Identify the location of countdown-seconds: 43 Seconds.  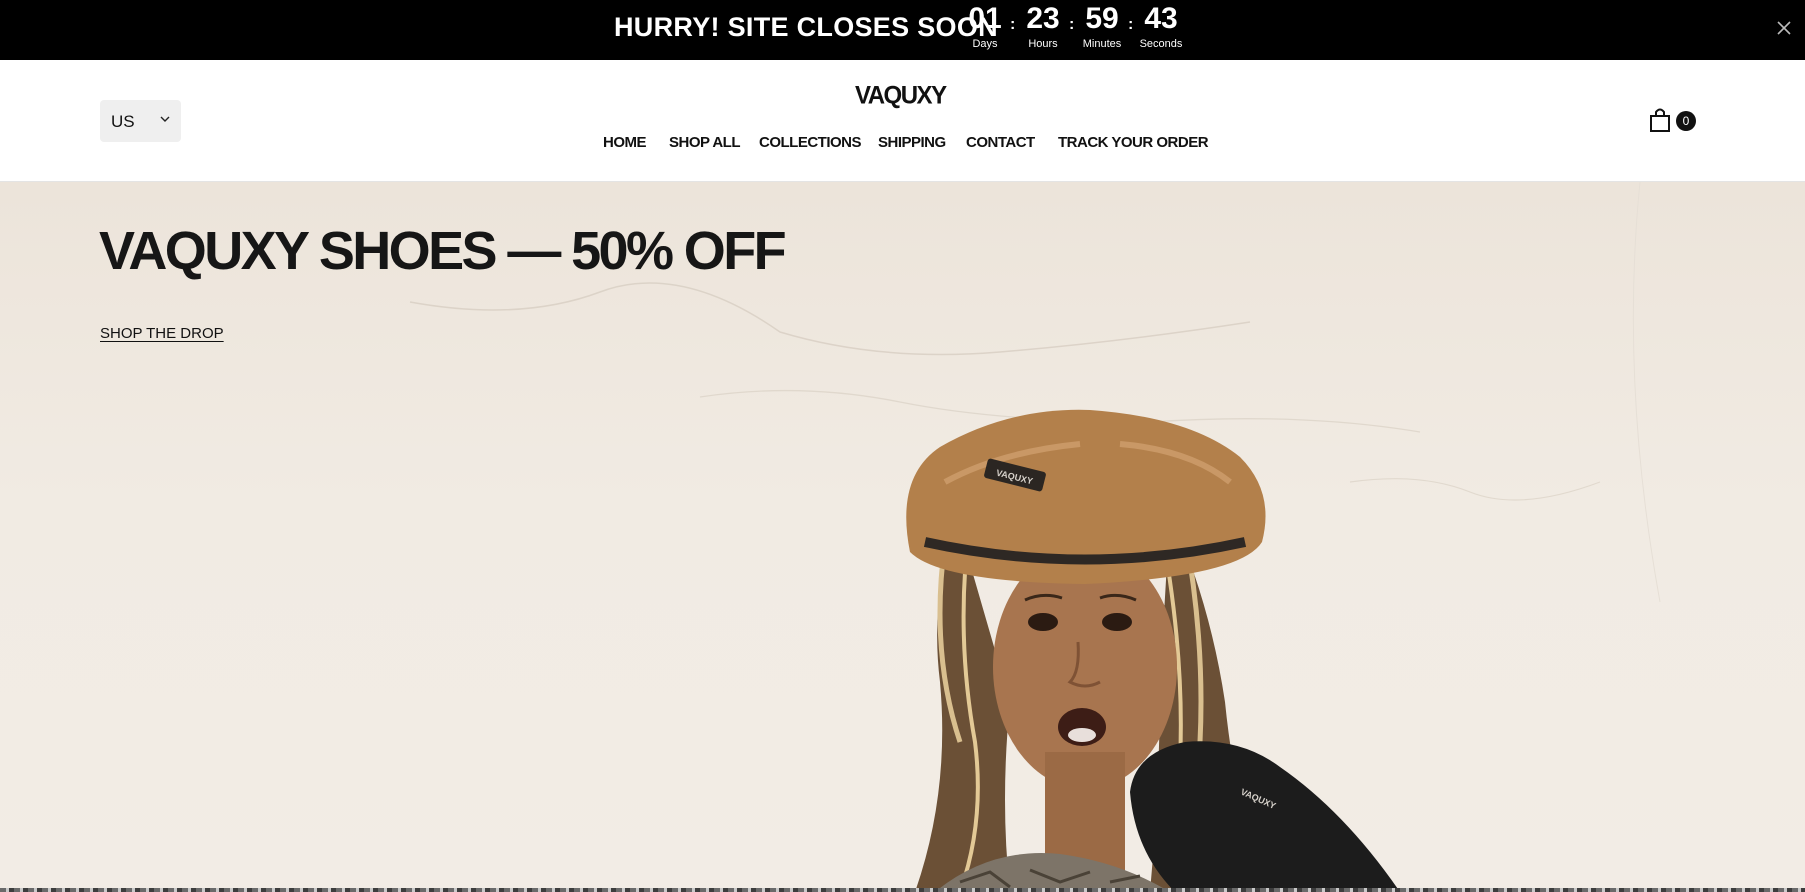
(1161, 25).